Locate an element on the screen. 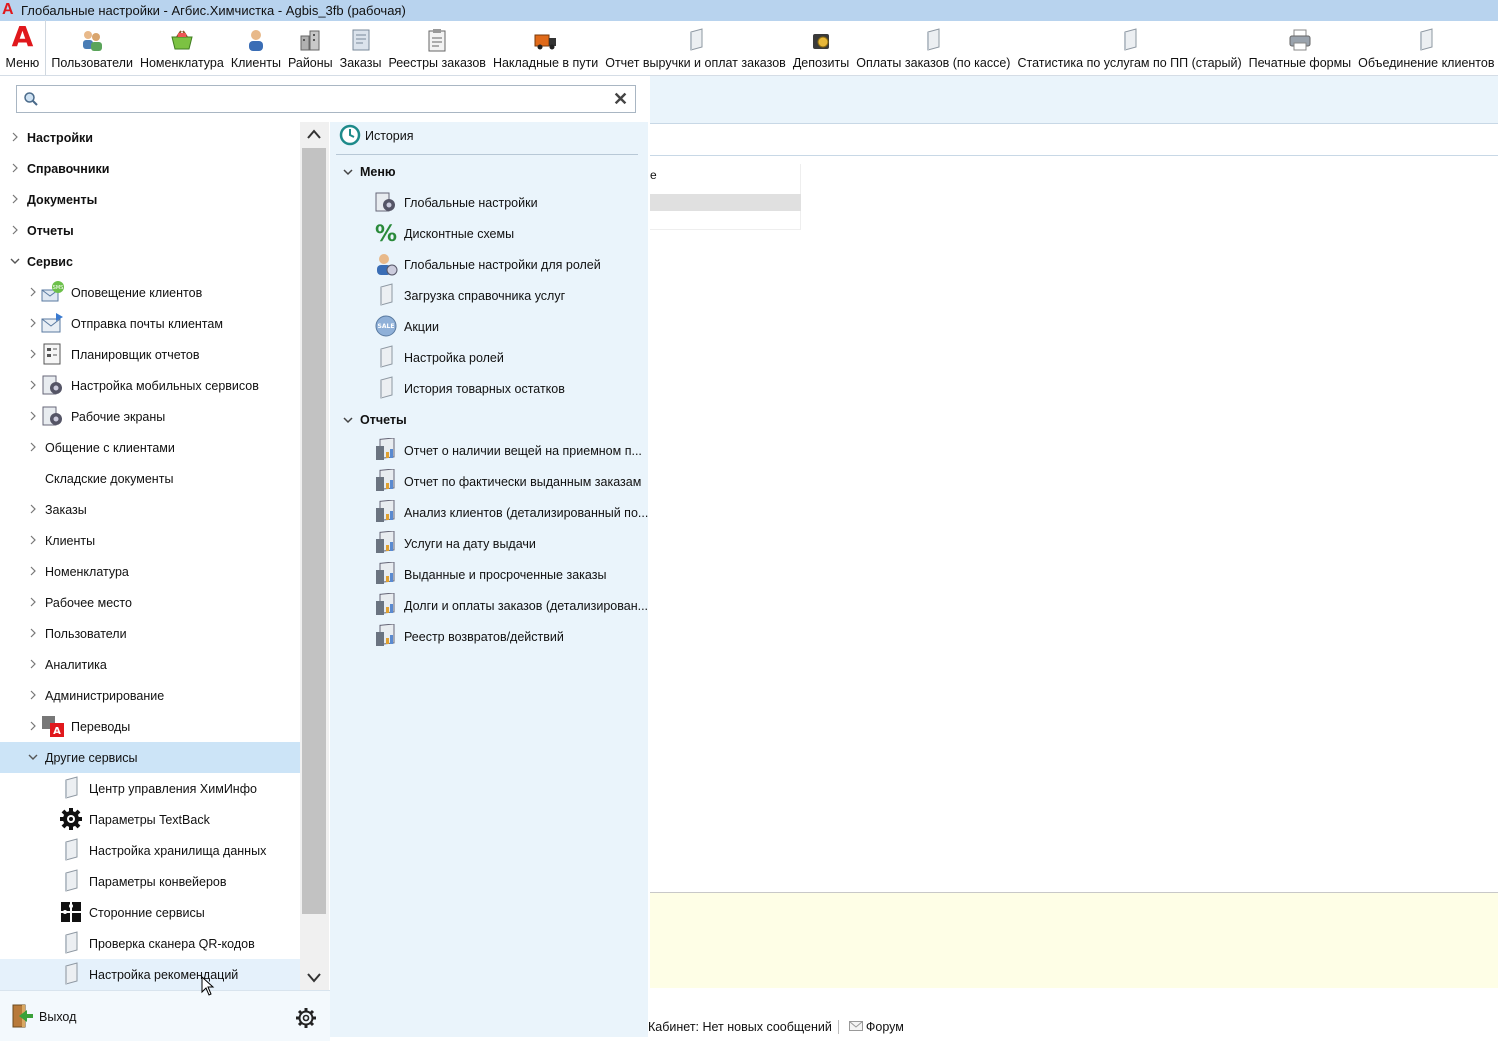 Image resolution: width=1498 pixels, height=1041 pixels. forum-link: Форум is located at coordinates (885, 1027).